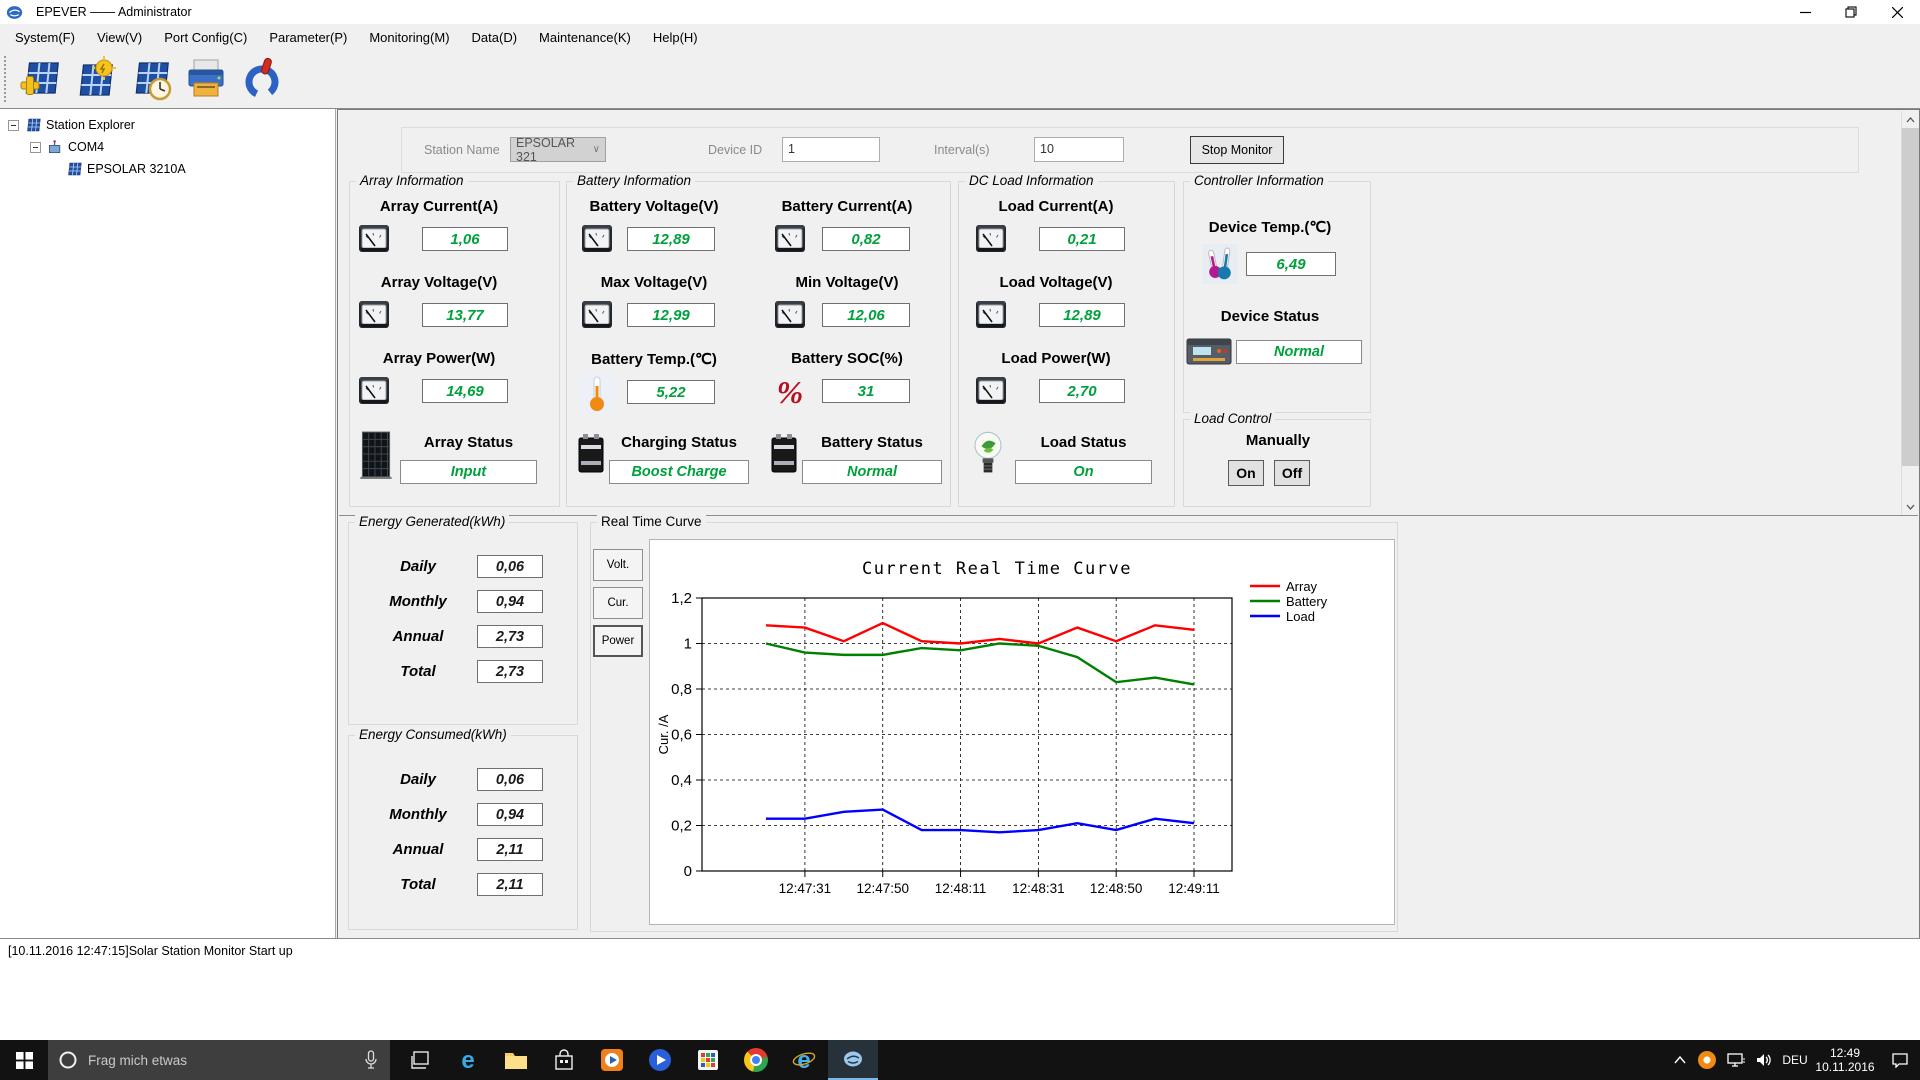 This screenshot has height=1080, width=1920. I want to click on interval-label: Interval(s), so click(962, 150).